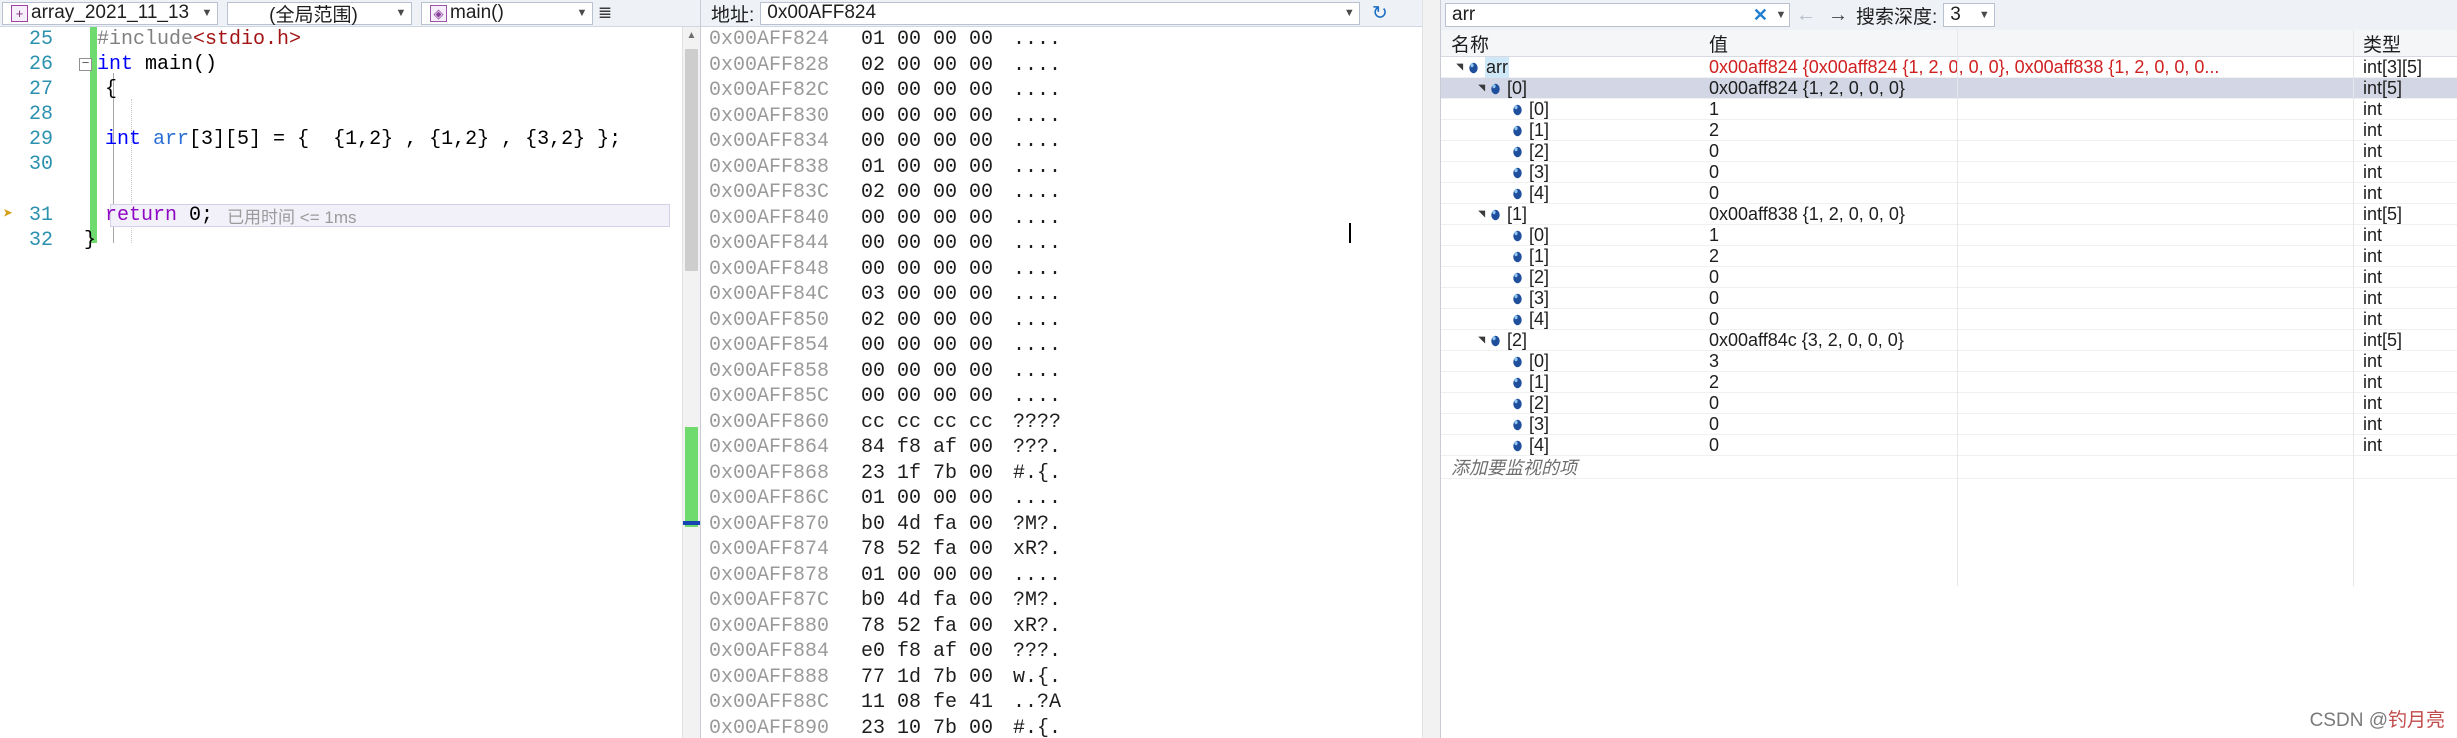  Describe the element at coordinates (1070, 423) in the screenshot. I see `memory-row: 0x00AFF860 cc cc cc cc????` at that location.